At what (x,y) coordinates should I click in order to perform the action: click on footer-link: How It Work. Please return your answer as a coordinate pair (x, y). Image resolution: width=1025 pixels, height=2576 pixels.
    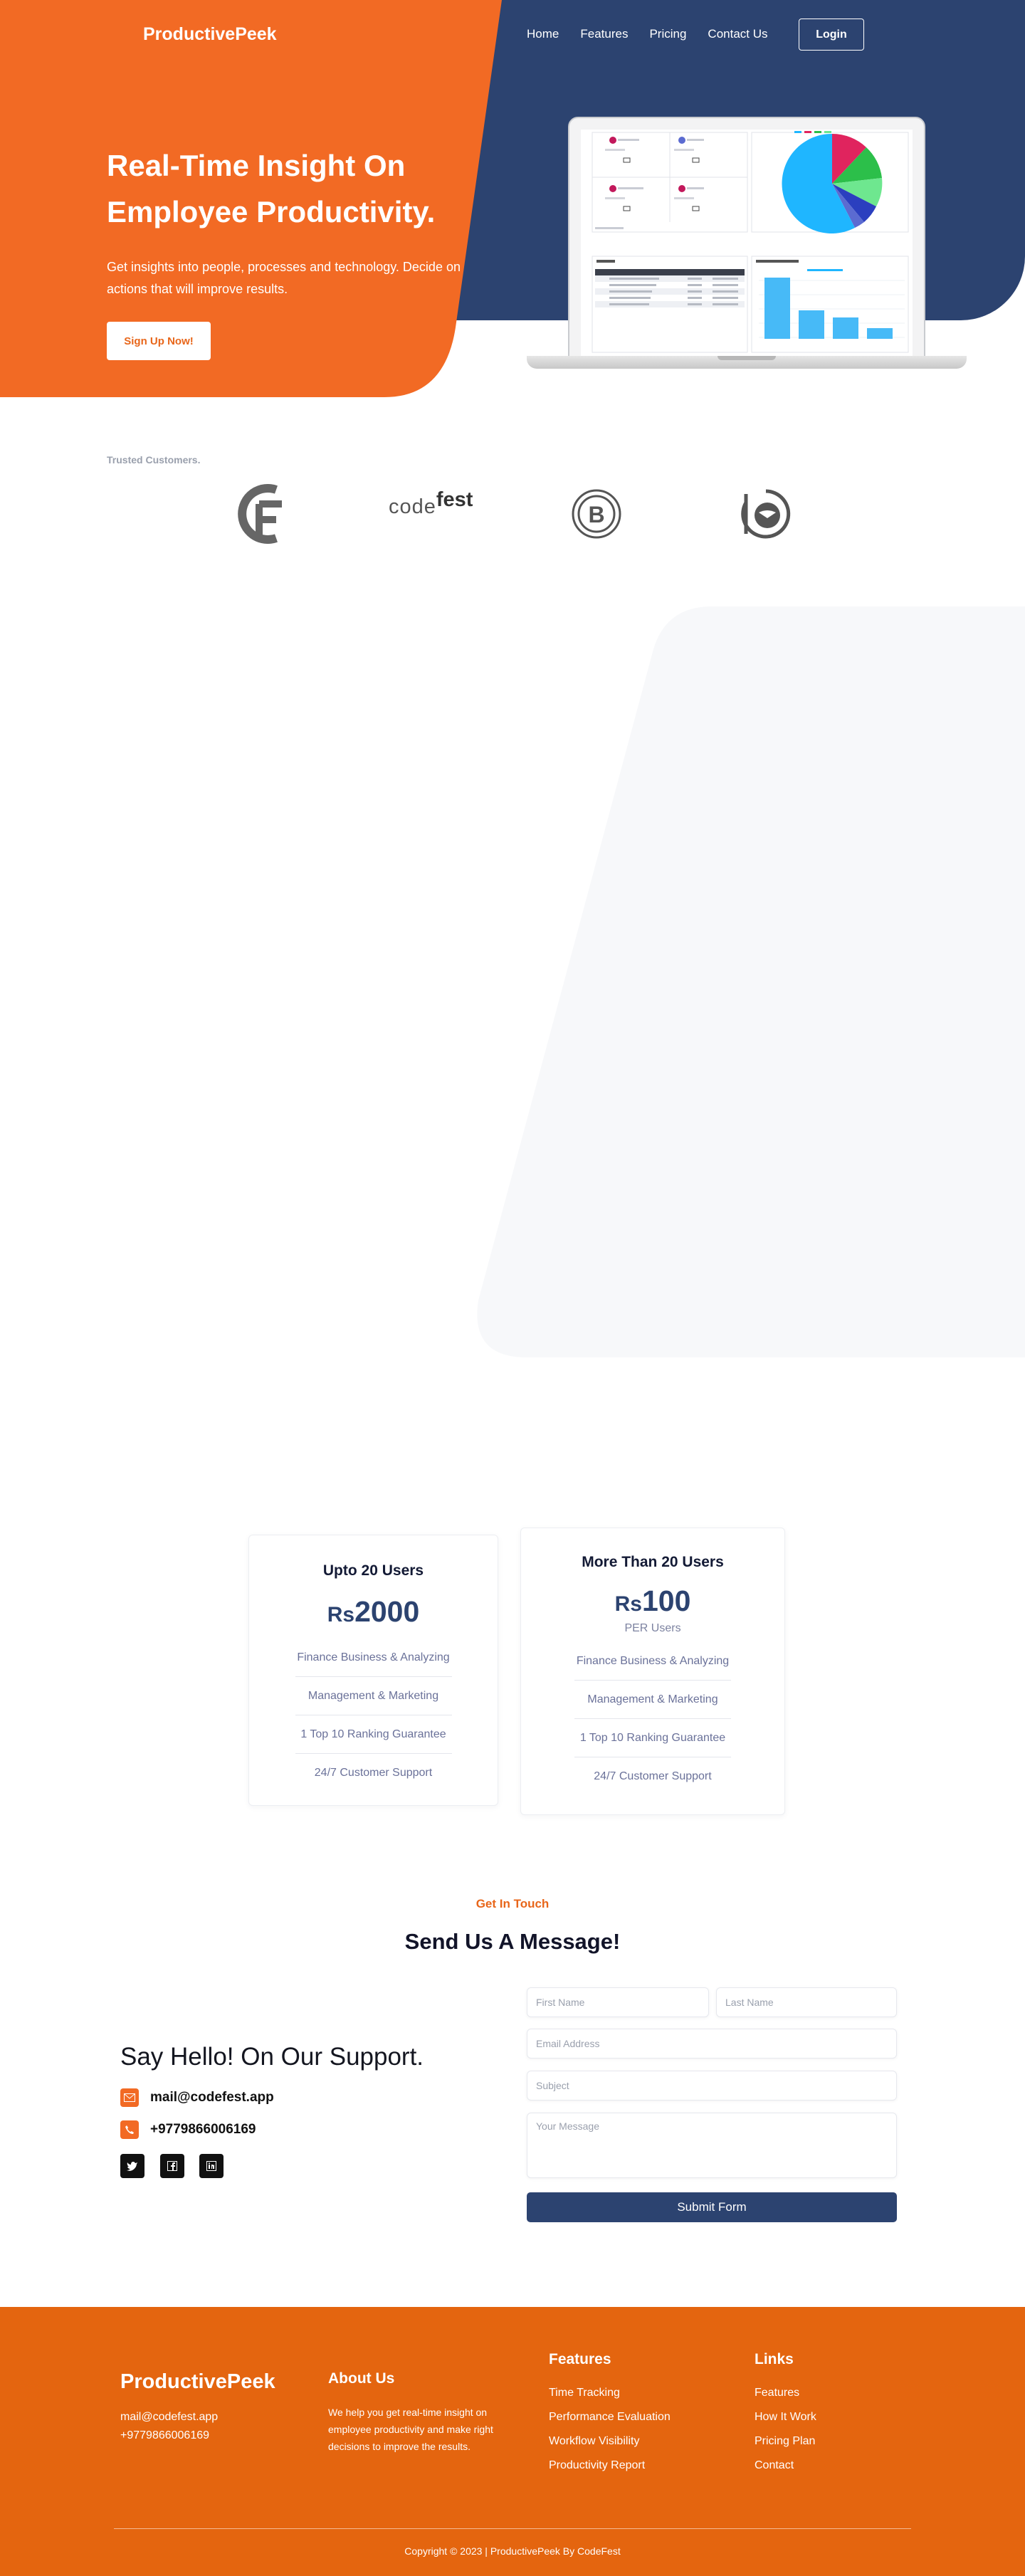
    Looking at the image, I should click on (785, 2418).